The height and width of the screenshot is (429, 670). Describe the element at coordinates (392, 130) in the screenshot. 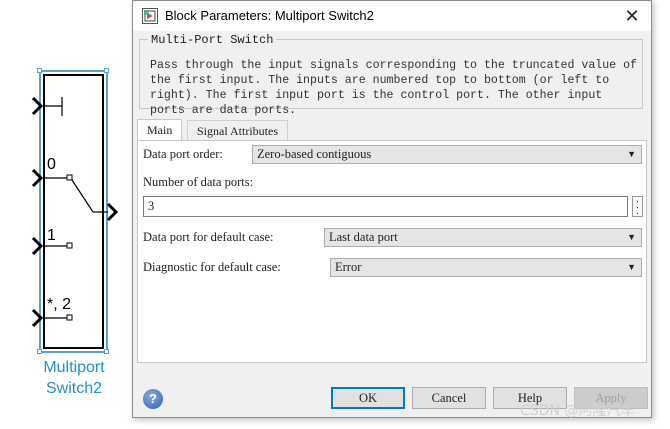

I see `tab-bar: Main Signal Attributes` at that location.